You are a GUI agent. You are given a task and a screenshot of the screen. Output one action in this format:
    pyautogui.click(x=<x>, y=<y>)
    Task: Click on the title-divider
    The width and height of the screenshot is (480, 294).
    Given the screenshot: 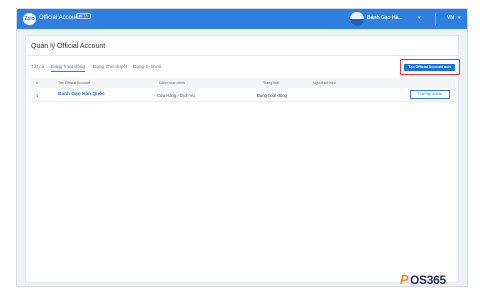 What is the action you would take?
    pyautogui.click(x=242, y=55)
    